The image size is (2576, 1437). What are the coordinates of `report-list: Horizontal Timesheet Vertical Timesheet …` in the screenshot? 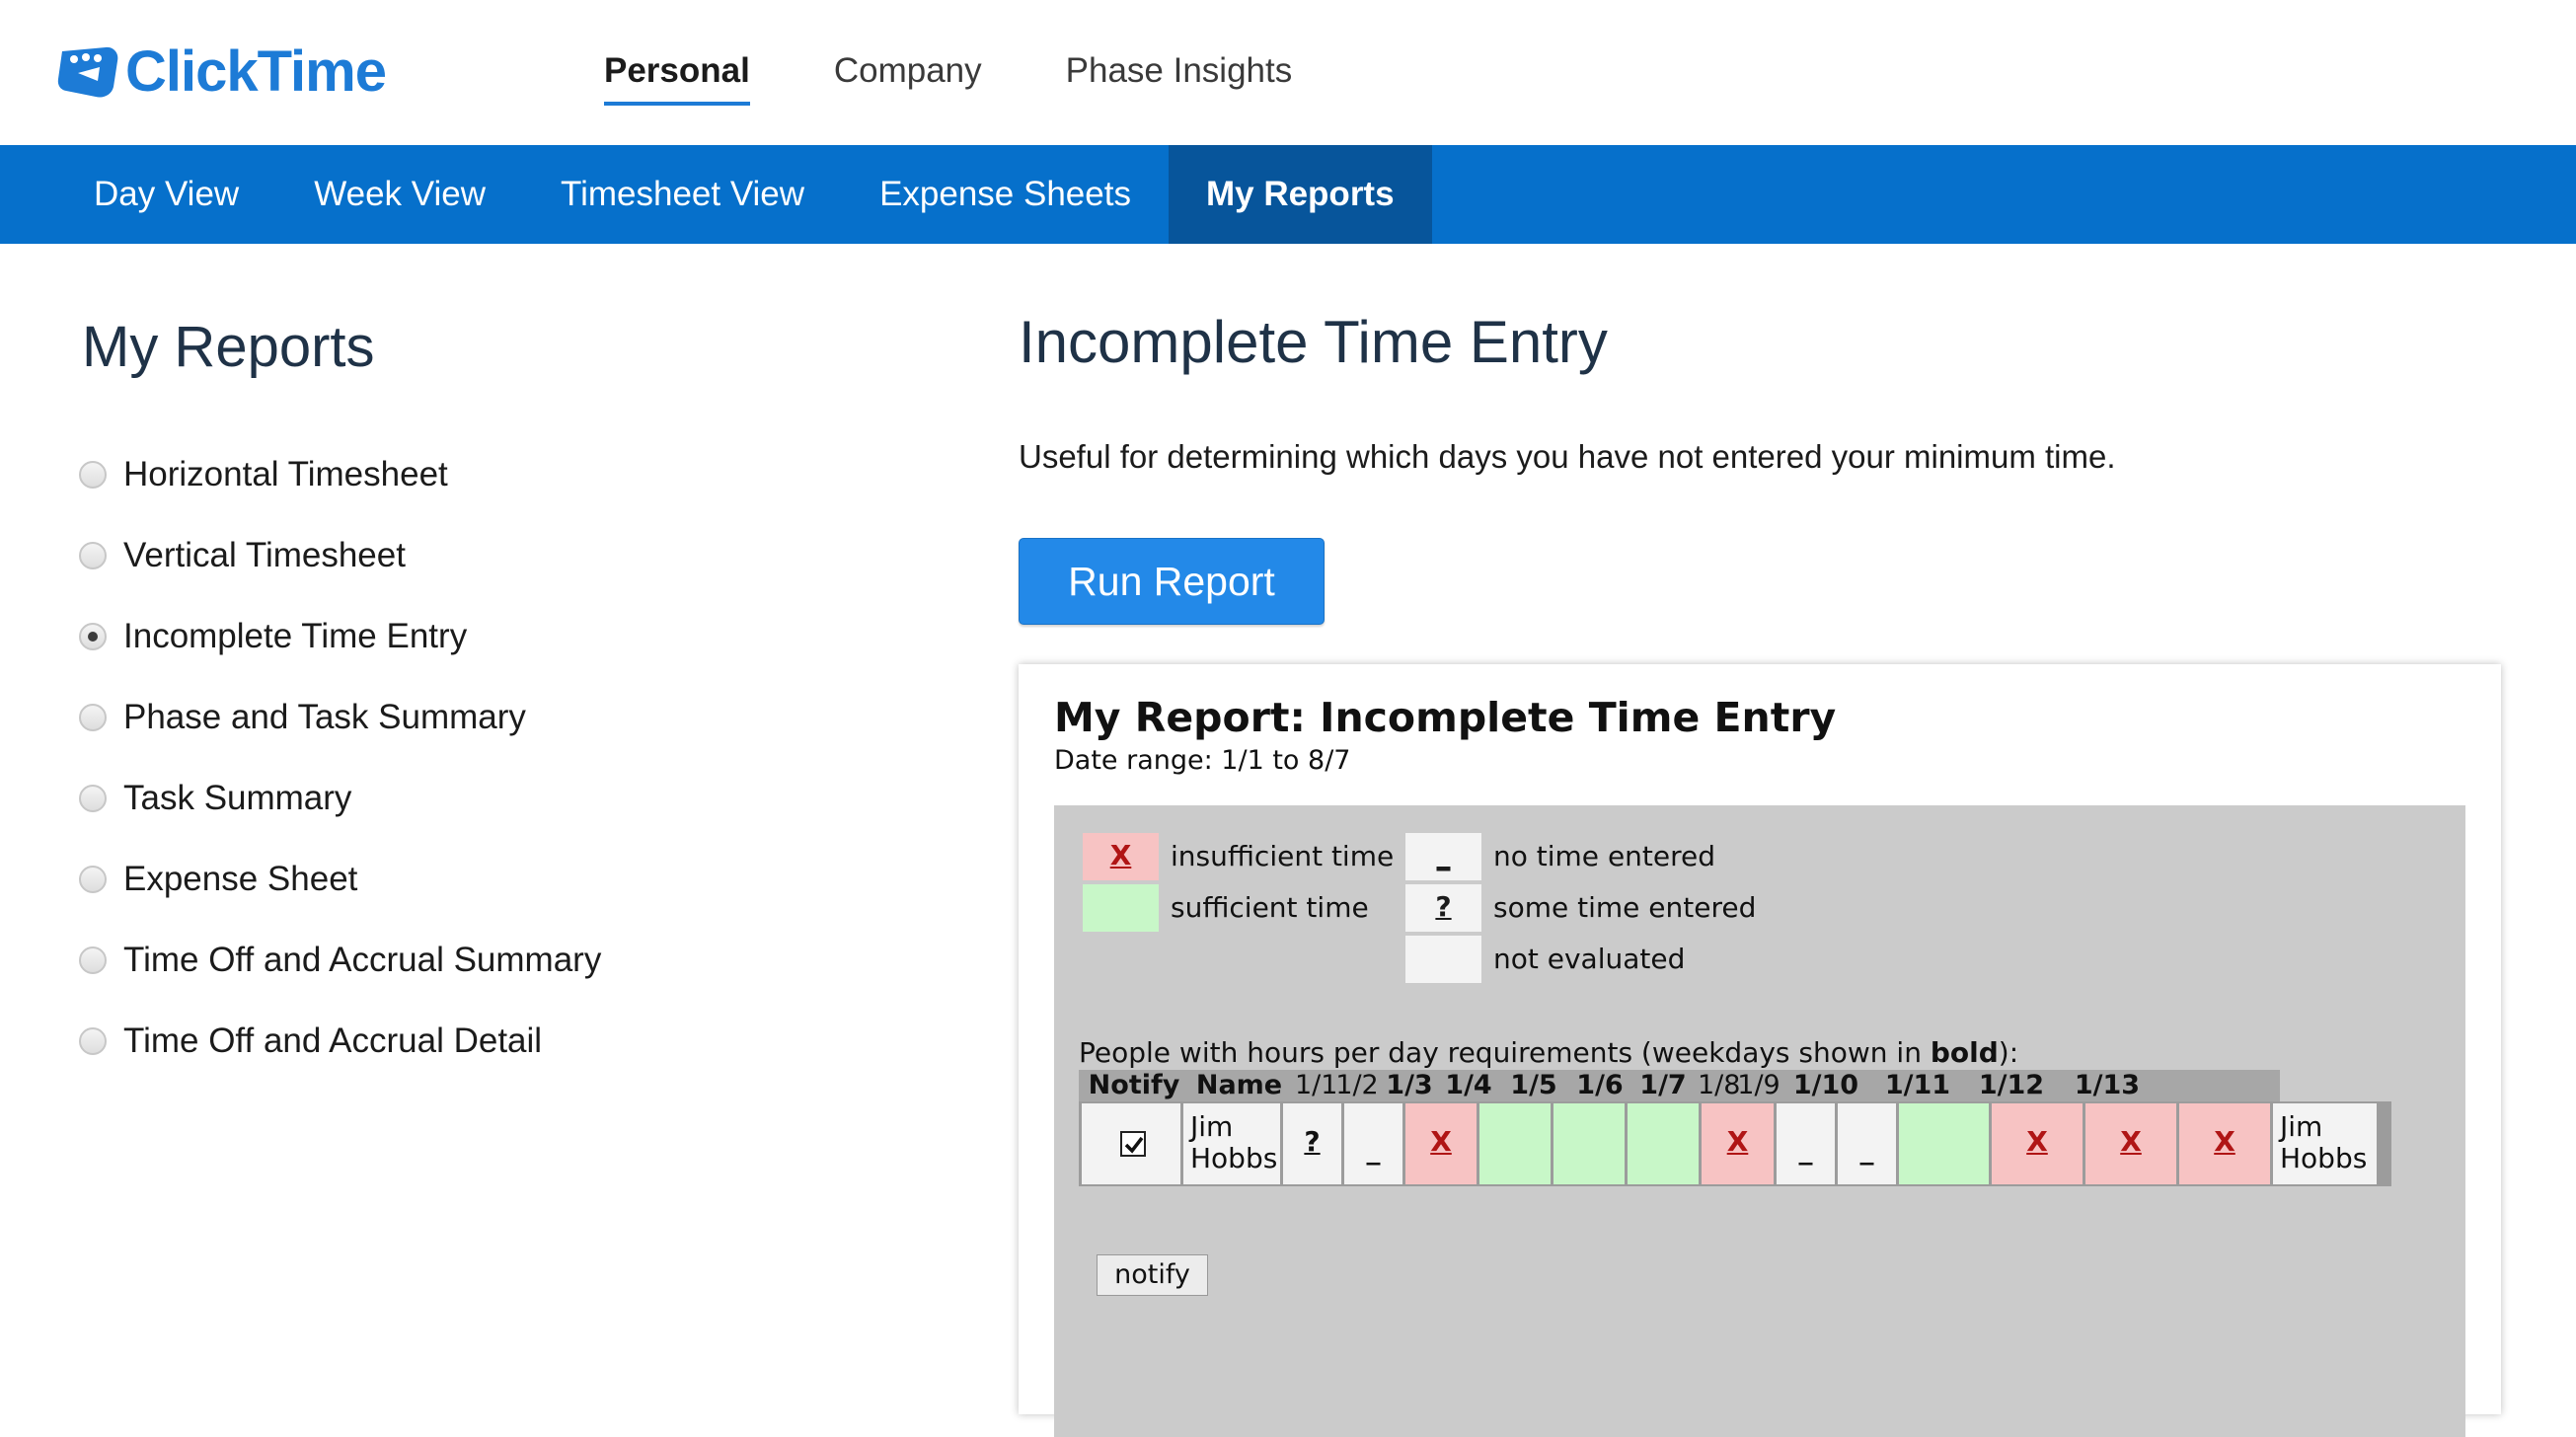 It's located at (340, 758).